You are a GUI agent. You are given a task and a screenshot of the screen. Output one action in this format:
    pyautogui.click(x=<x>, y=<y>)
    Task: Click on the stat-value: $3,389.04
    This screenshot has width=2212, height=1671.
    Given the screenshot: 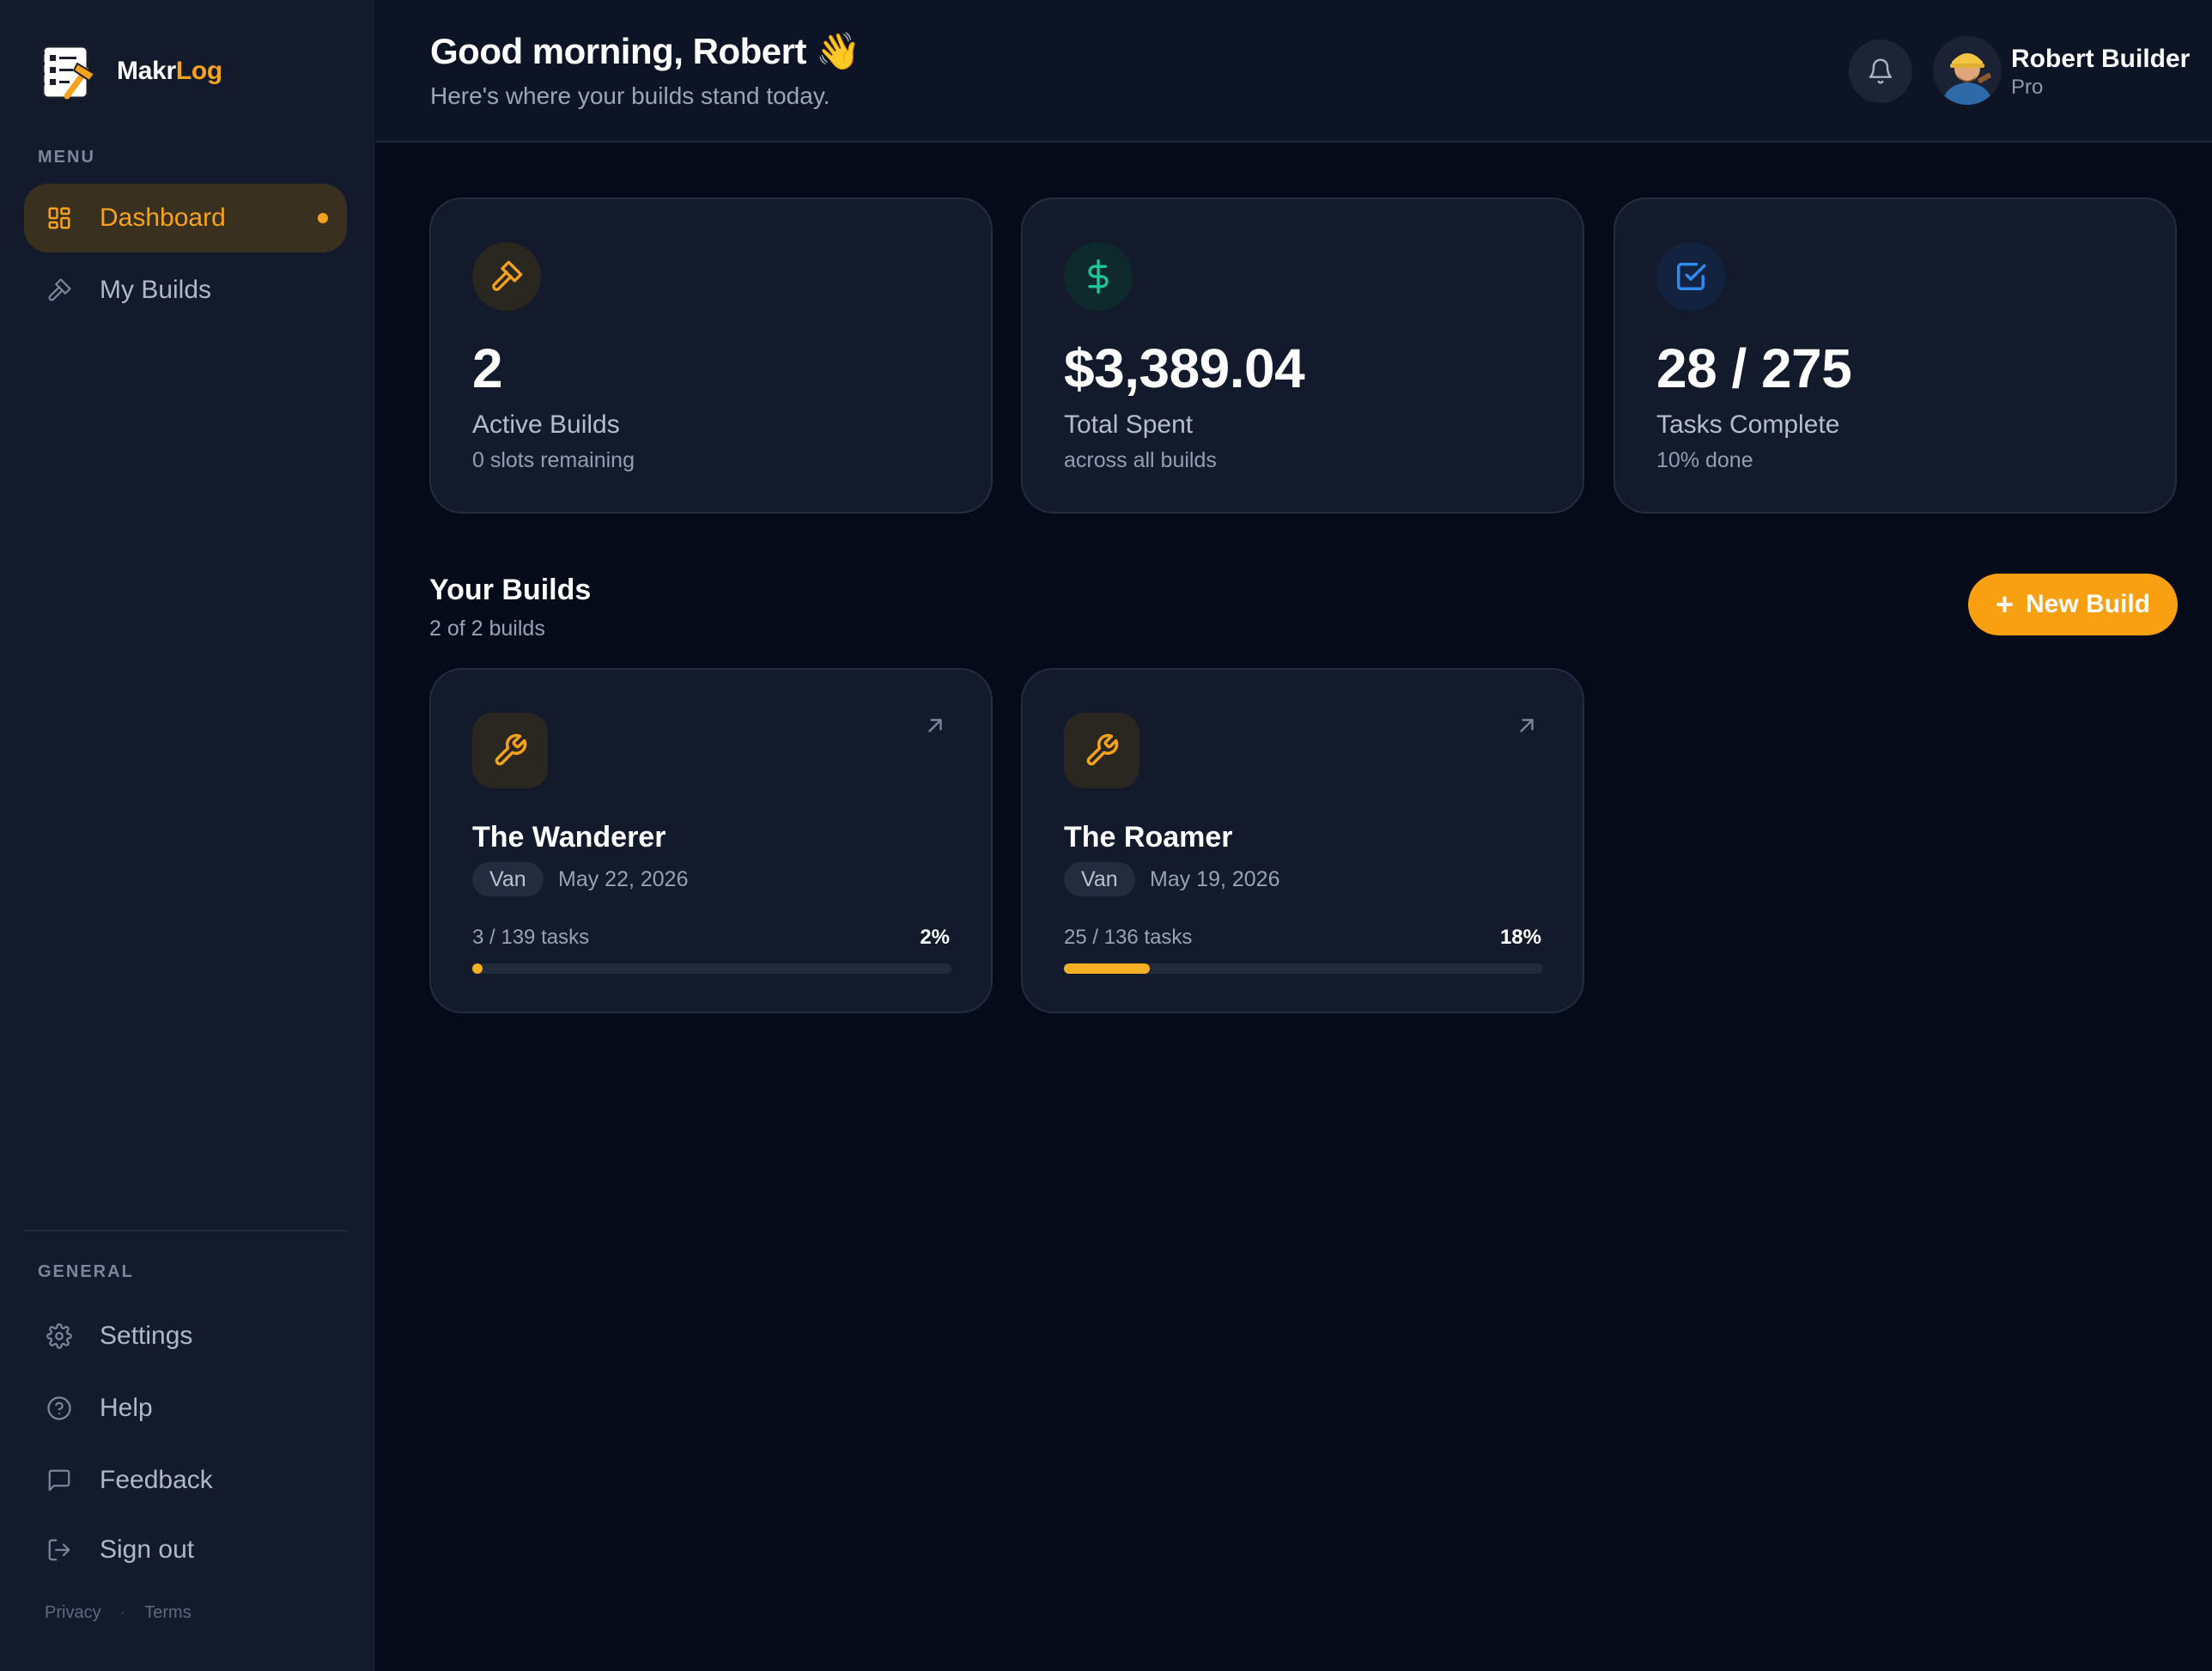 What is the action you would take?
    pyautogui.click(x=1184, y=368)
    